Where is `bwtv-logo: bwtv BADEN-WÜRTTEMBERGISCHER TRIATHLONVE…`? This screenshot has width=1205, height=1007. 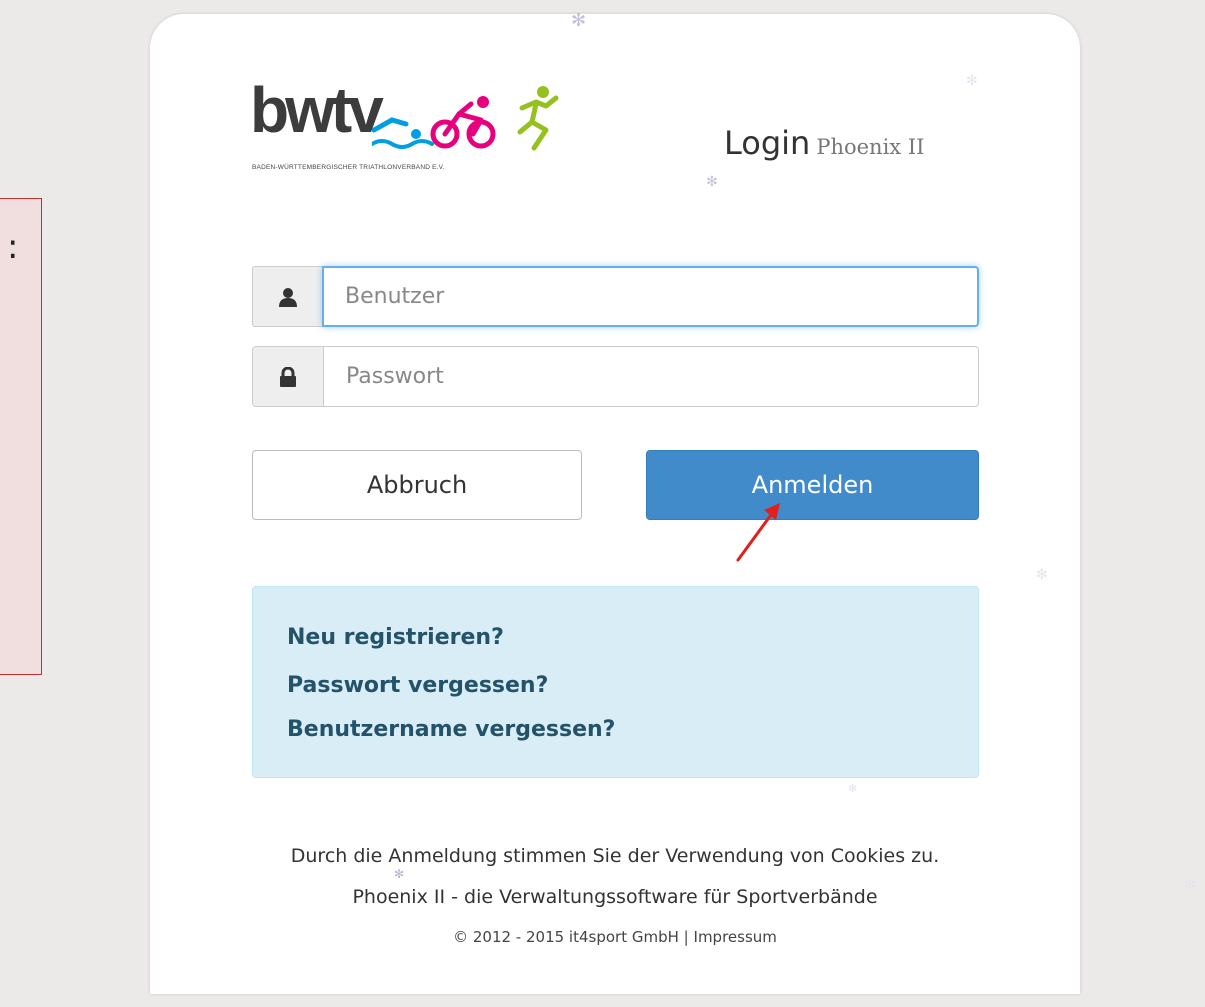 bwtv-logo: bwtv BADEN-WÜRTTEMBERGISCHER TRIATHLONVE… is located at coordinates (415, 126).